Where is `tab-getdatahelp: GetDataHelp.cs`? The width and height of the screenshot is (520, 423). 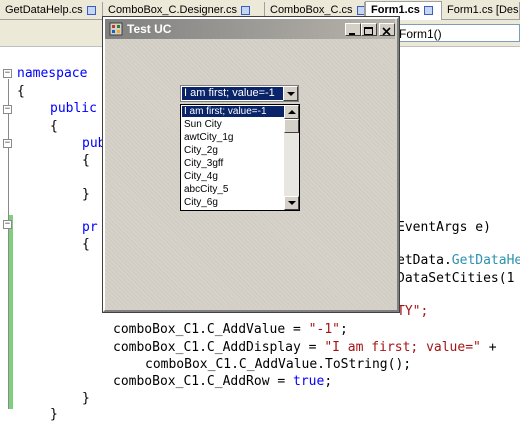
tab-getdatahelp: GetDataHelp.cs is located at coordinates (51, 10).